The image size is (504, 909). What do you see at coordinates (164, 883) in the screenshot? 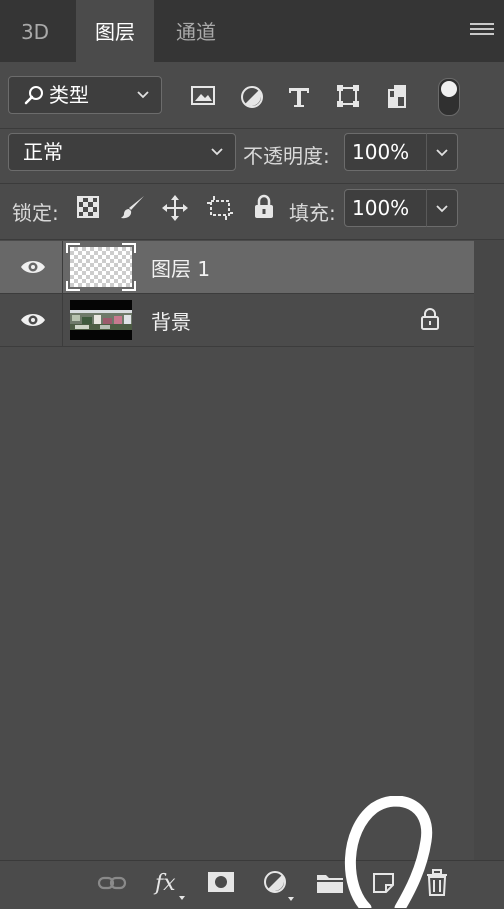
I see `svg-text: fx` at bounding box center [164, 883].